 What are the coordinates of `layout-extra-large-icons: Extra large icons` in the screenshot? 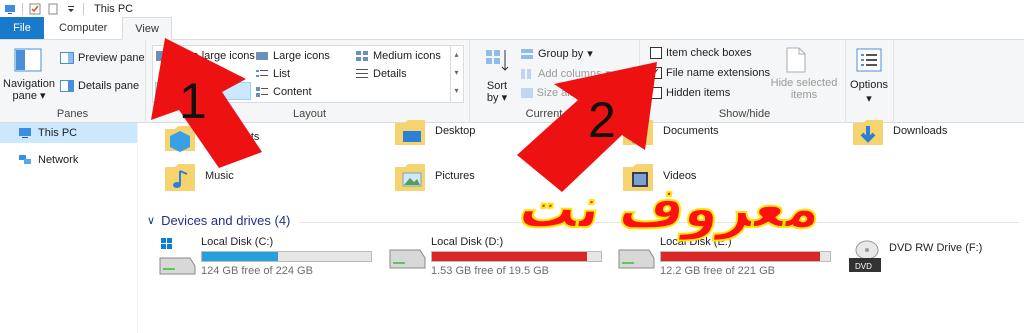 It's located at (205, 56).